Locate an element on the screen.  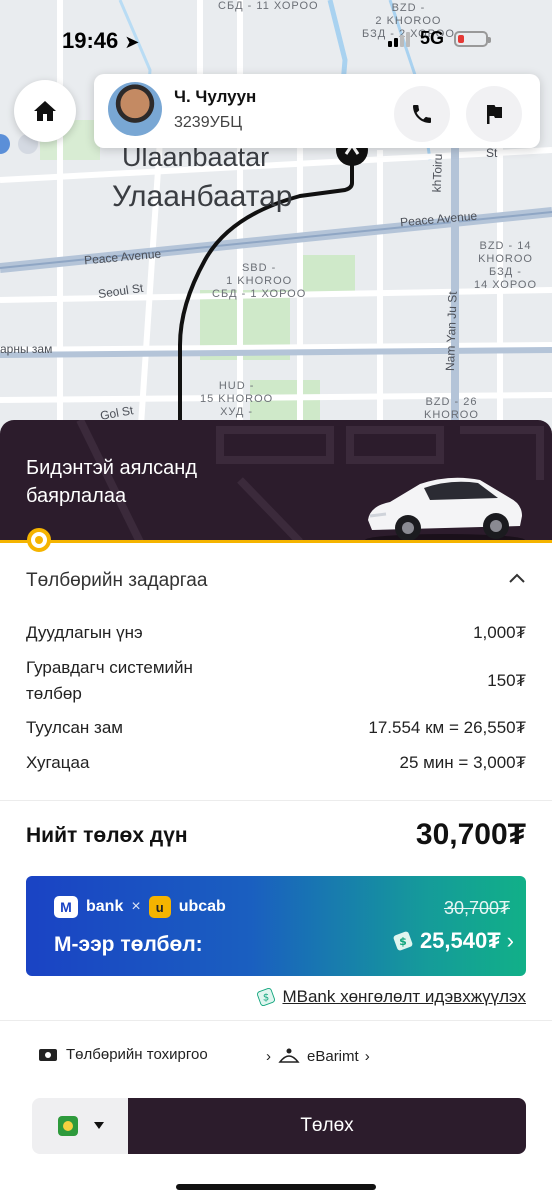
promo-old-price: 30,700₮ is located at coordinates (476, 908).